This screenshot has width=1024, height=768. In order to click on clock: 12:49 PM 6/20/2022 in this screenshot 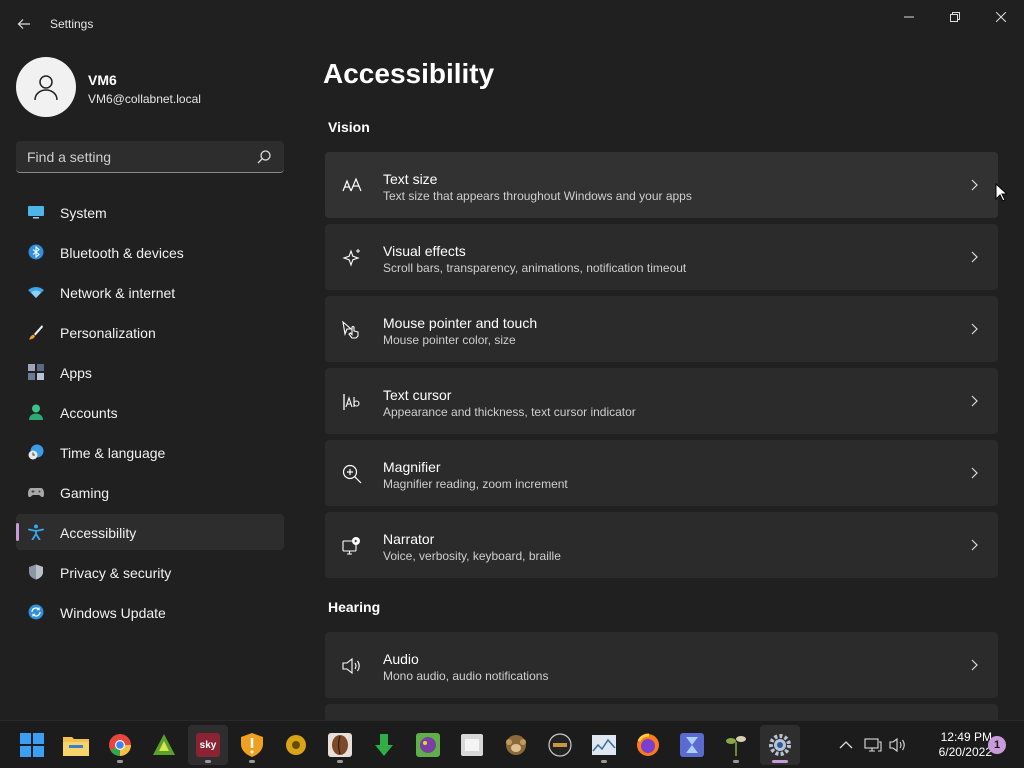, I will do `click(952, 745)`.